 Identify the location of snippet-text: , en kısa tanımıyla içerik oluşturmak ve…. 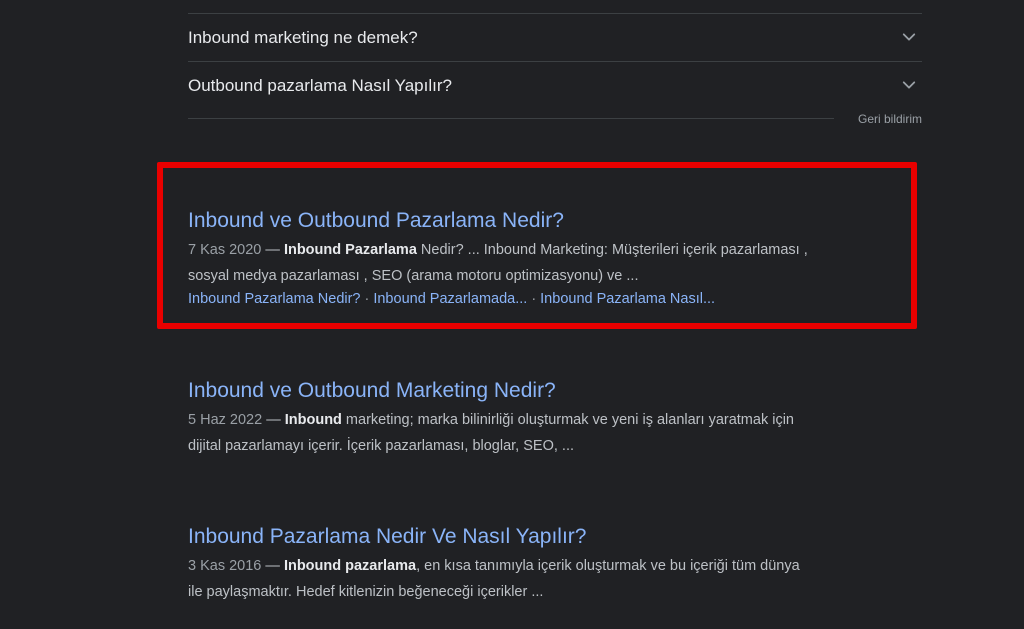
(608, 566).